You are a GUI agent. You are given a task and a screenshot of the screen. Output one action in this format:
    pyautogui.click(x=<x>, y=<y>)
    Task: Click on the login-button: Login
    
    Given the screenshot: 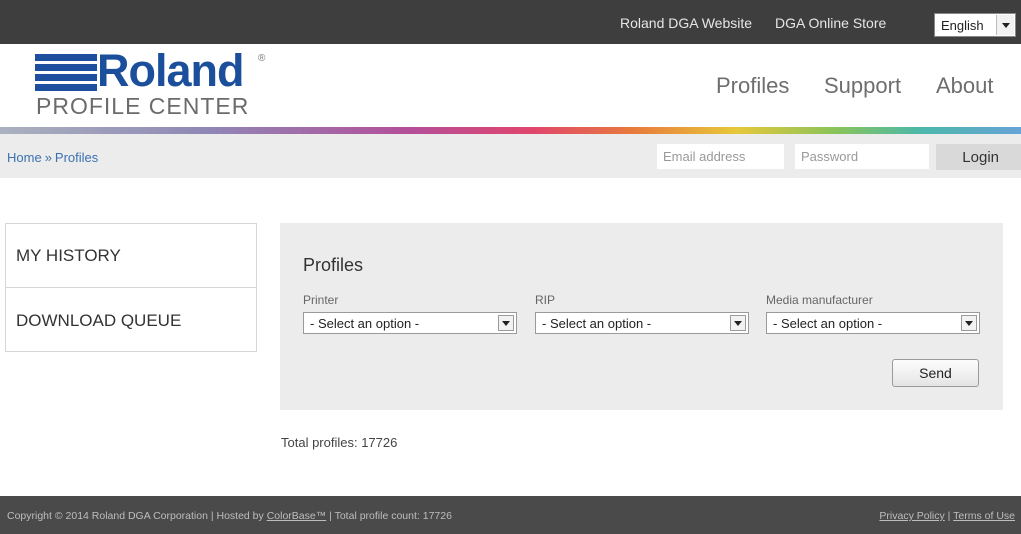 What is the action you would take?
    pyautogui.click(x=978, y=157)
    